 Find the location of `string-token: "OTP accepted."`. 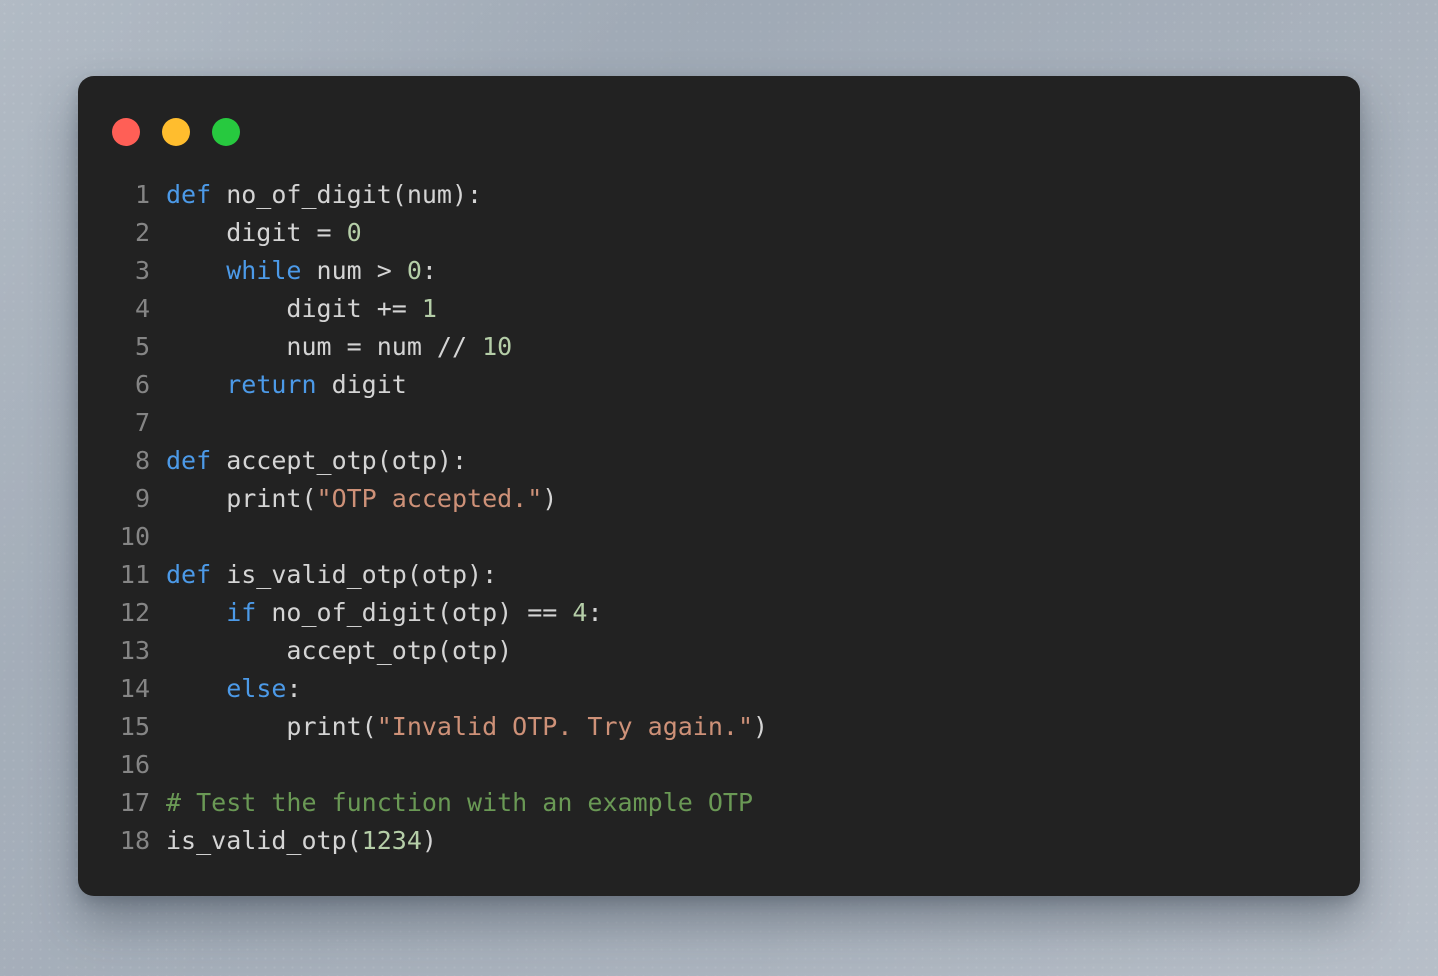

string-token: "OTP accepted." is located at coordinates (429, 498).